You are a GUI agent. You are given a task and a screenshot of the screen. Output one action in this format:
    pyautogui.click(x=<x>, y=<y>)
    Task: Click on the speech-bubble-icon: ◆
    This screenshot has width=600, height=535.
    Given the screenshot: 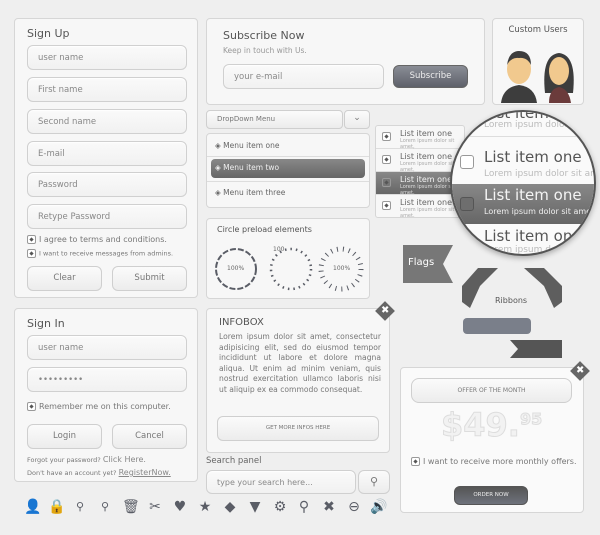 What is the action you would take?
    pyautogui.click(x=230, y=507)
    